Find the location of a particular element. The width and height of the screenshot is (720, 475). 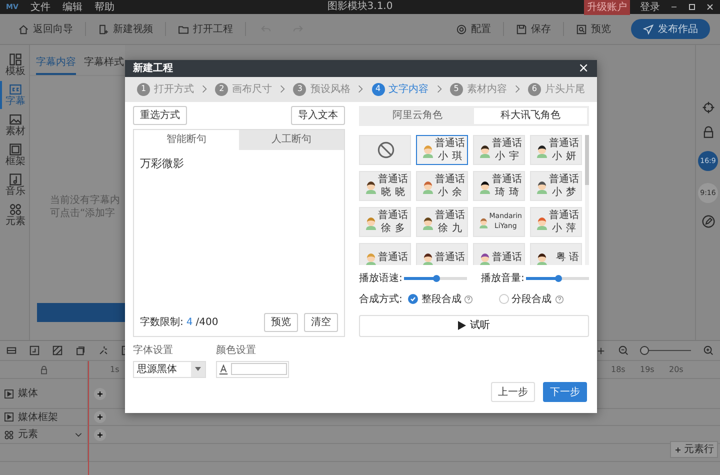

sidebar-item: 框架 is located at coordinates (14, 155).